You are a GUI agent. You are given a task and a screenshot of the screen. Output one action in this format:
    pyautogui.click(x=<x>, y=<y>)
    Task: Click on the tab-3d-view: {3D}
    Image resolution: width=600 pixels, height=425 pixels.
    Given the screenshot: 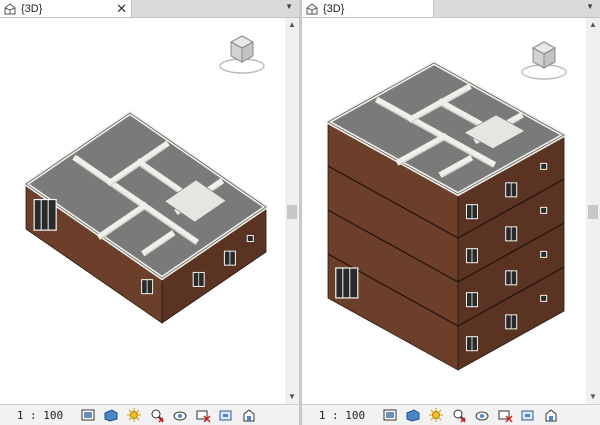 What is the action you would take?
    pyautogui.click(x=368, y=8)
    